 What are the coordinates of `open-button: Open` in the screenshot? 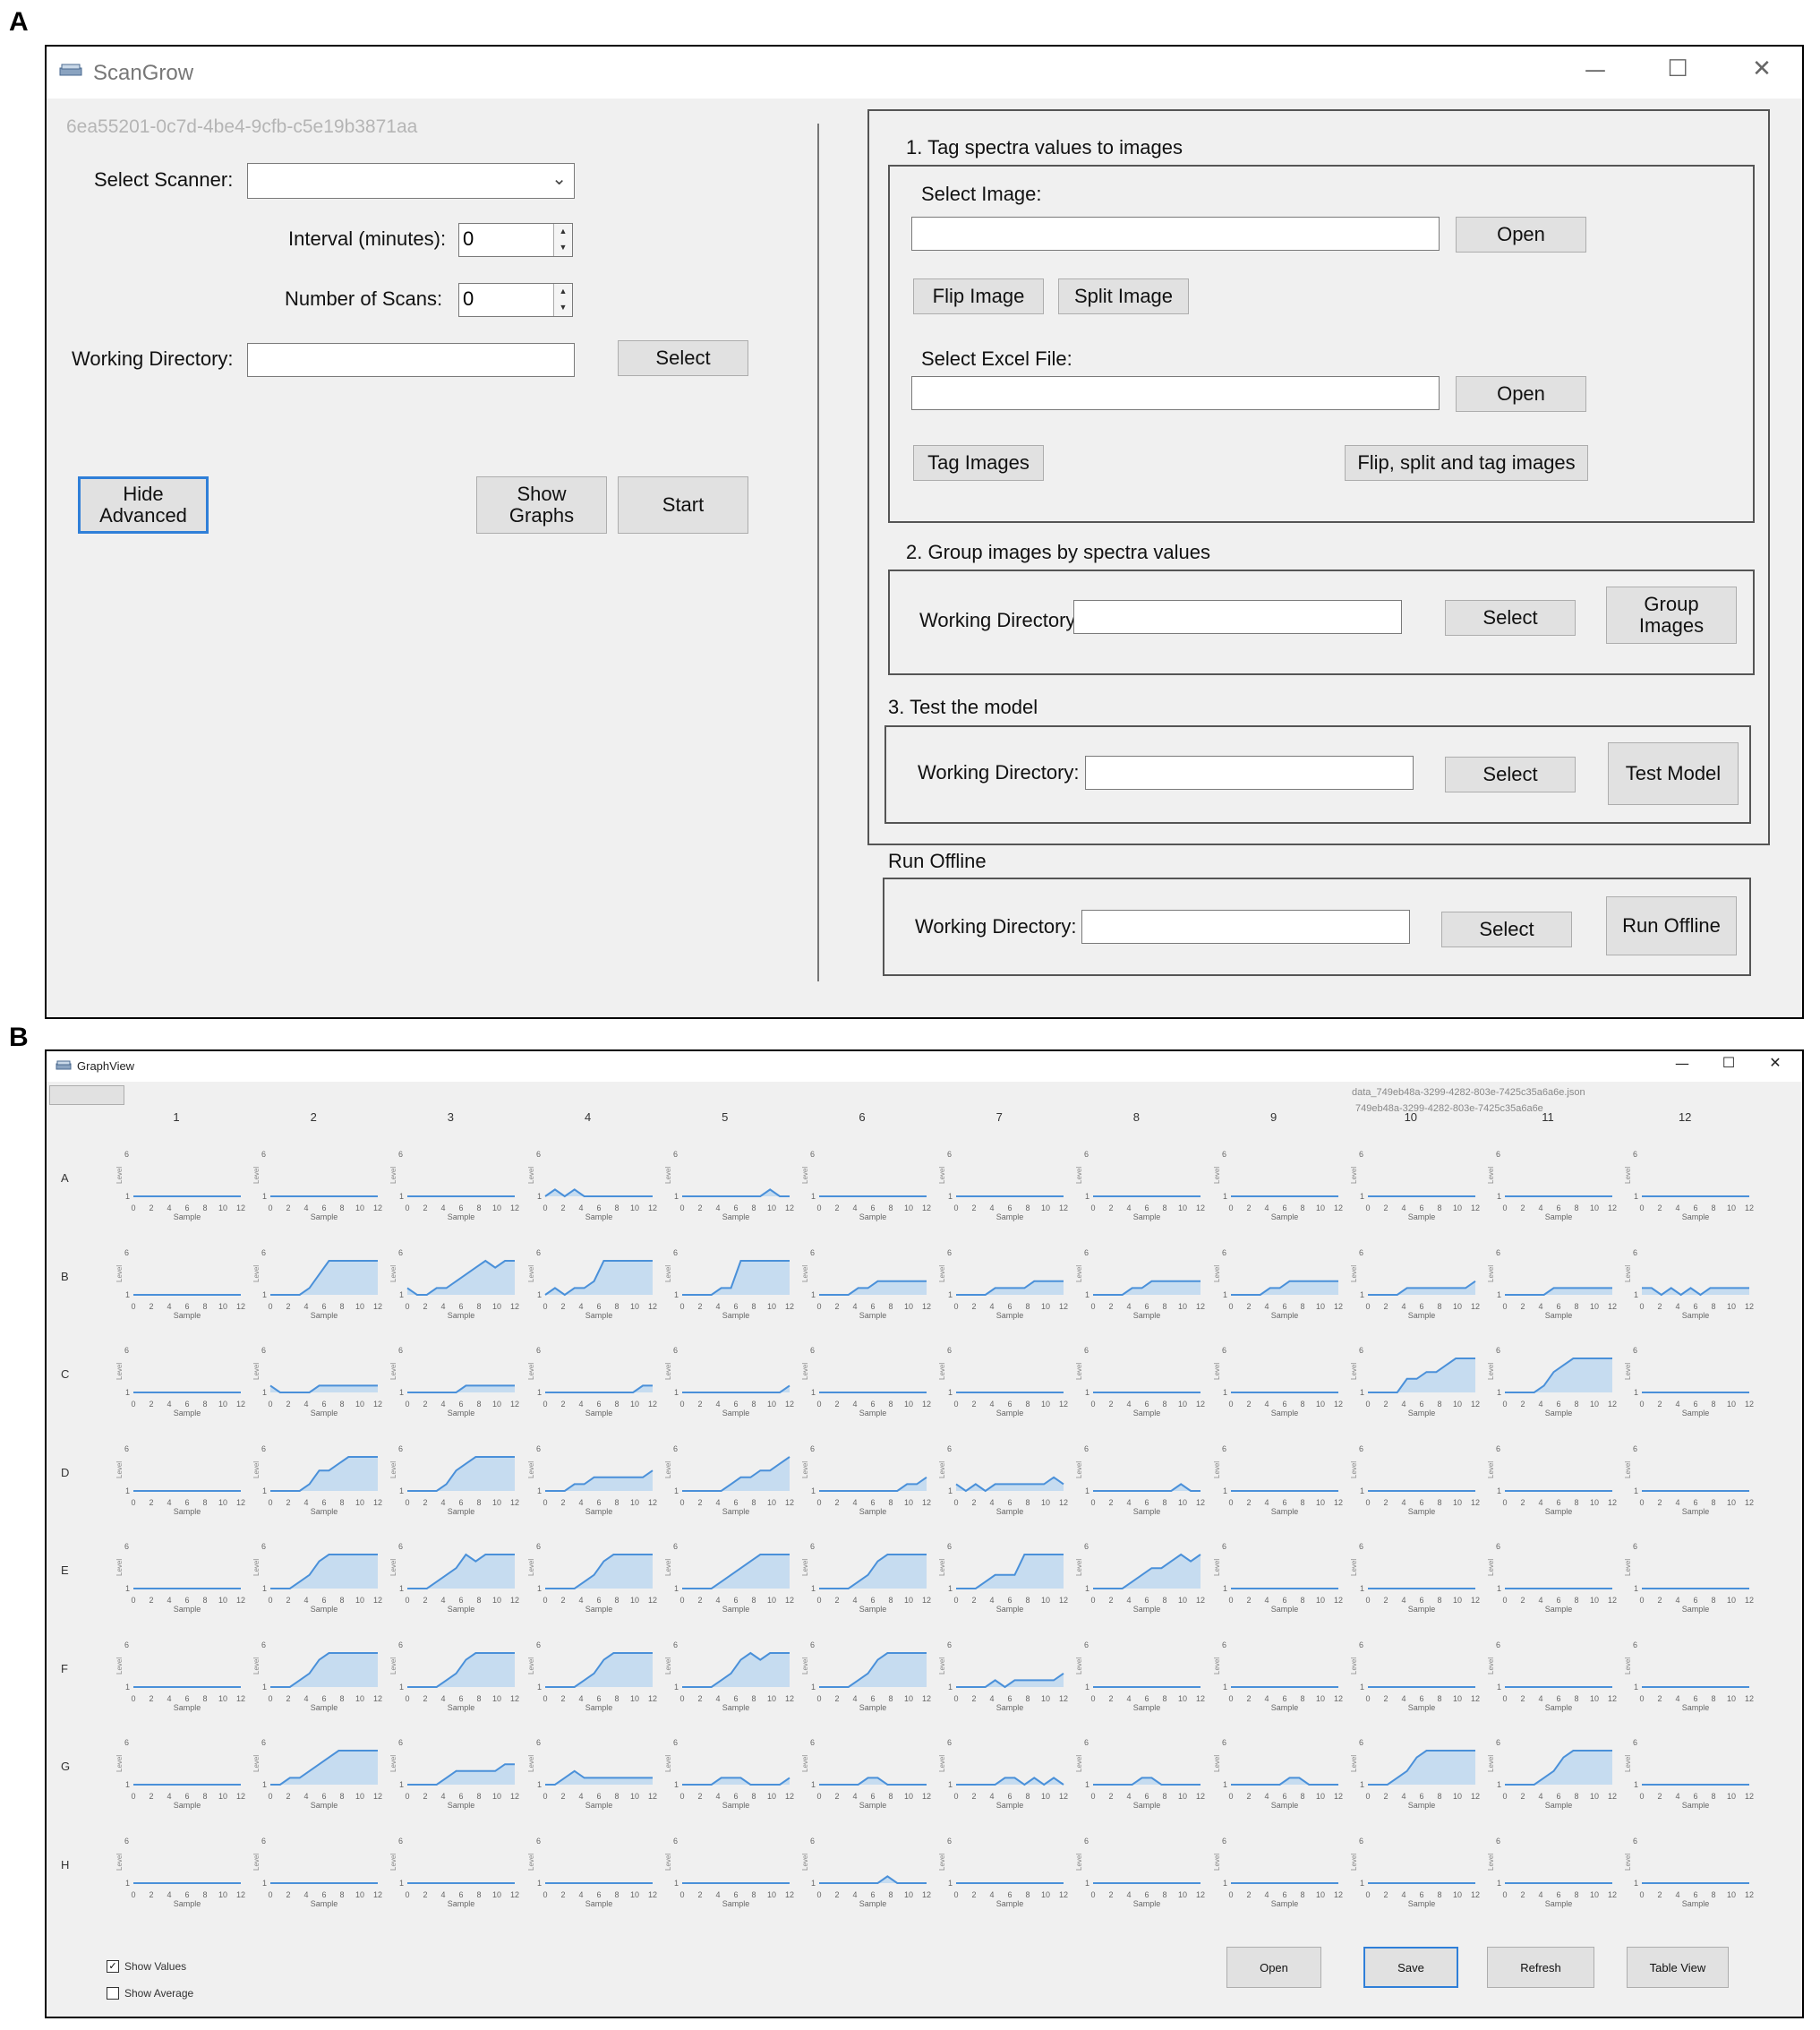 It's located at (1274, 1967).